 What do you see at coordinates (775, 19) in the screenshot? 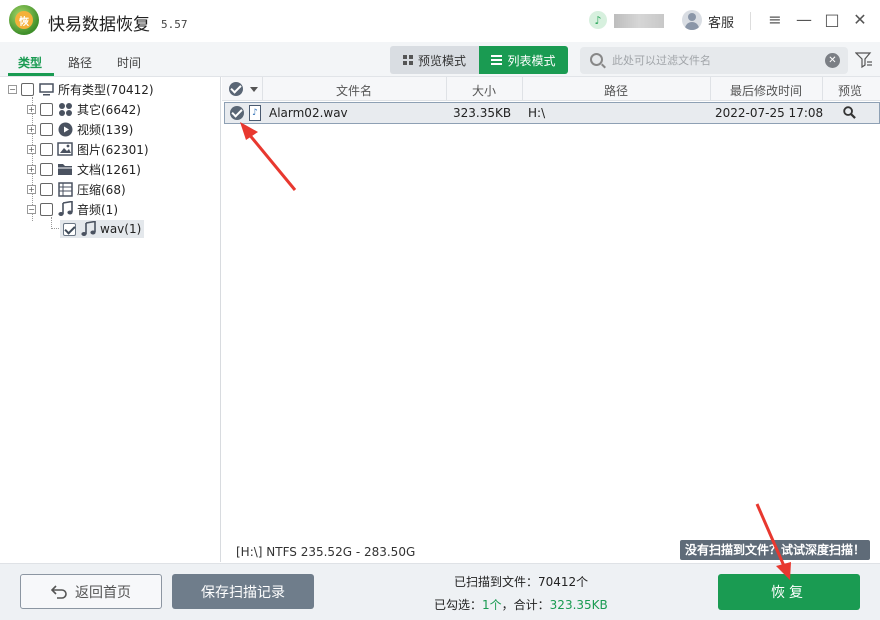
I see `menu-icon: ≡` at bounding box center [775, 19].